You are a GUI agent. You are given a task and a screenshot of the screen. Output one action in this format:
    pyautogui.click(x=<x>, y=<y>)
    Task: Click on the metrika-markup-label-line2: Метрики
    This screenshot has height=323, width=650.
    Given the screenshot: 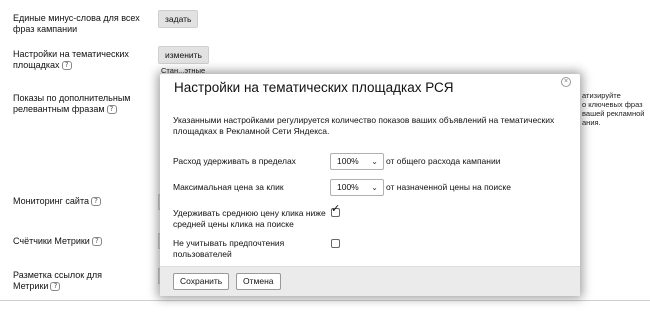 What is the action you would take?
    pyautogui.click(x=31, y=286)
    